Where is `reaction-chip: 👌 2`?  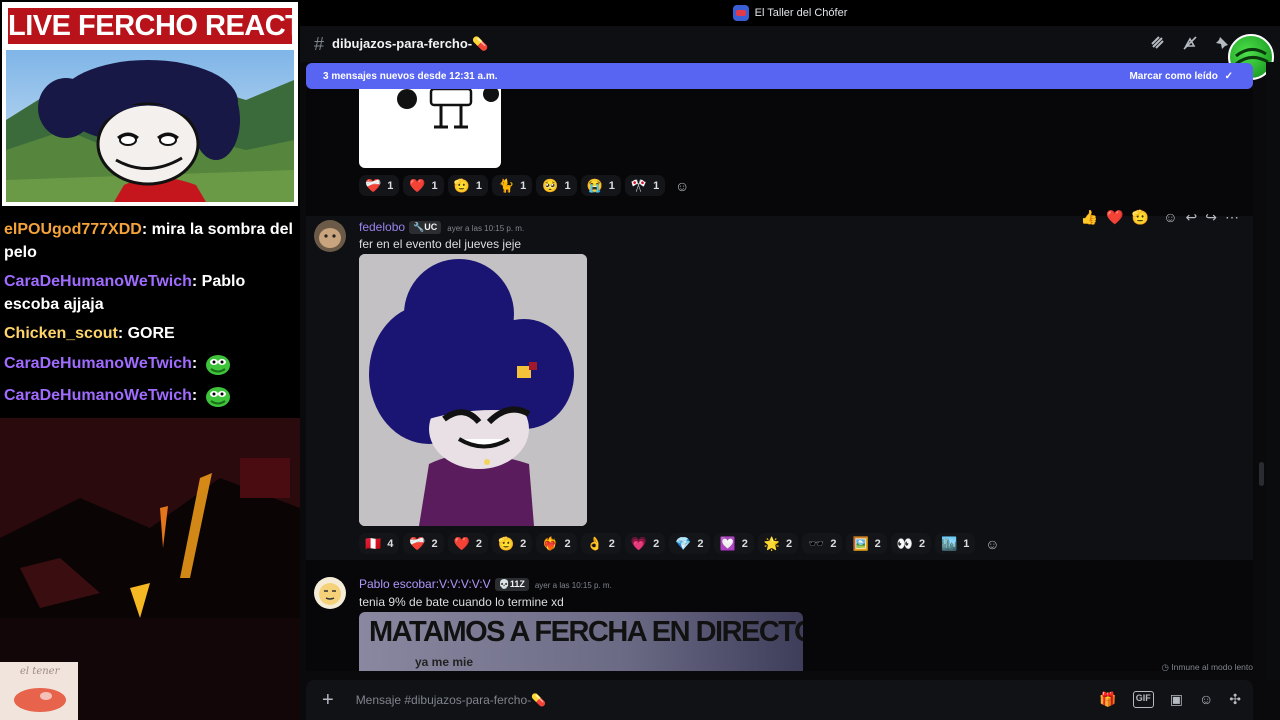 reaction-chip: 👌 2 is located at coordinates (600, 543).